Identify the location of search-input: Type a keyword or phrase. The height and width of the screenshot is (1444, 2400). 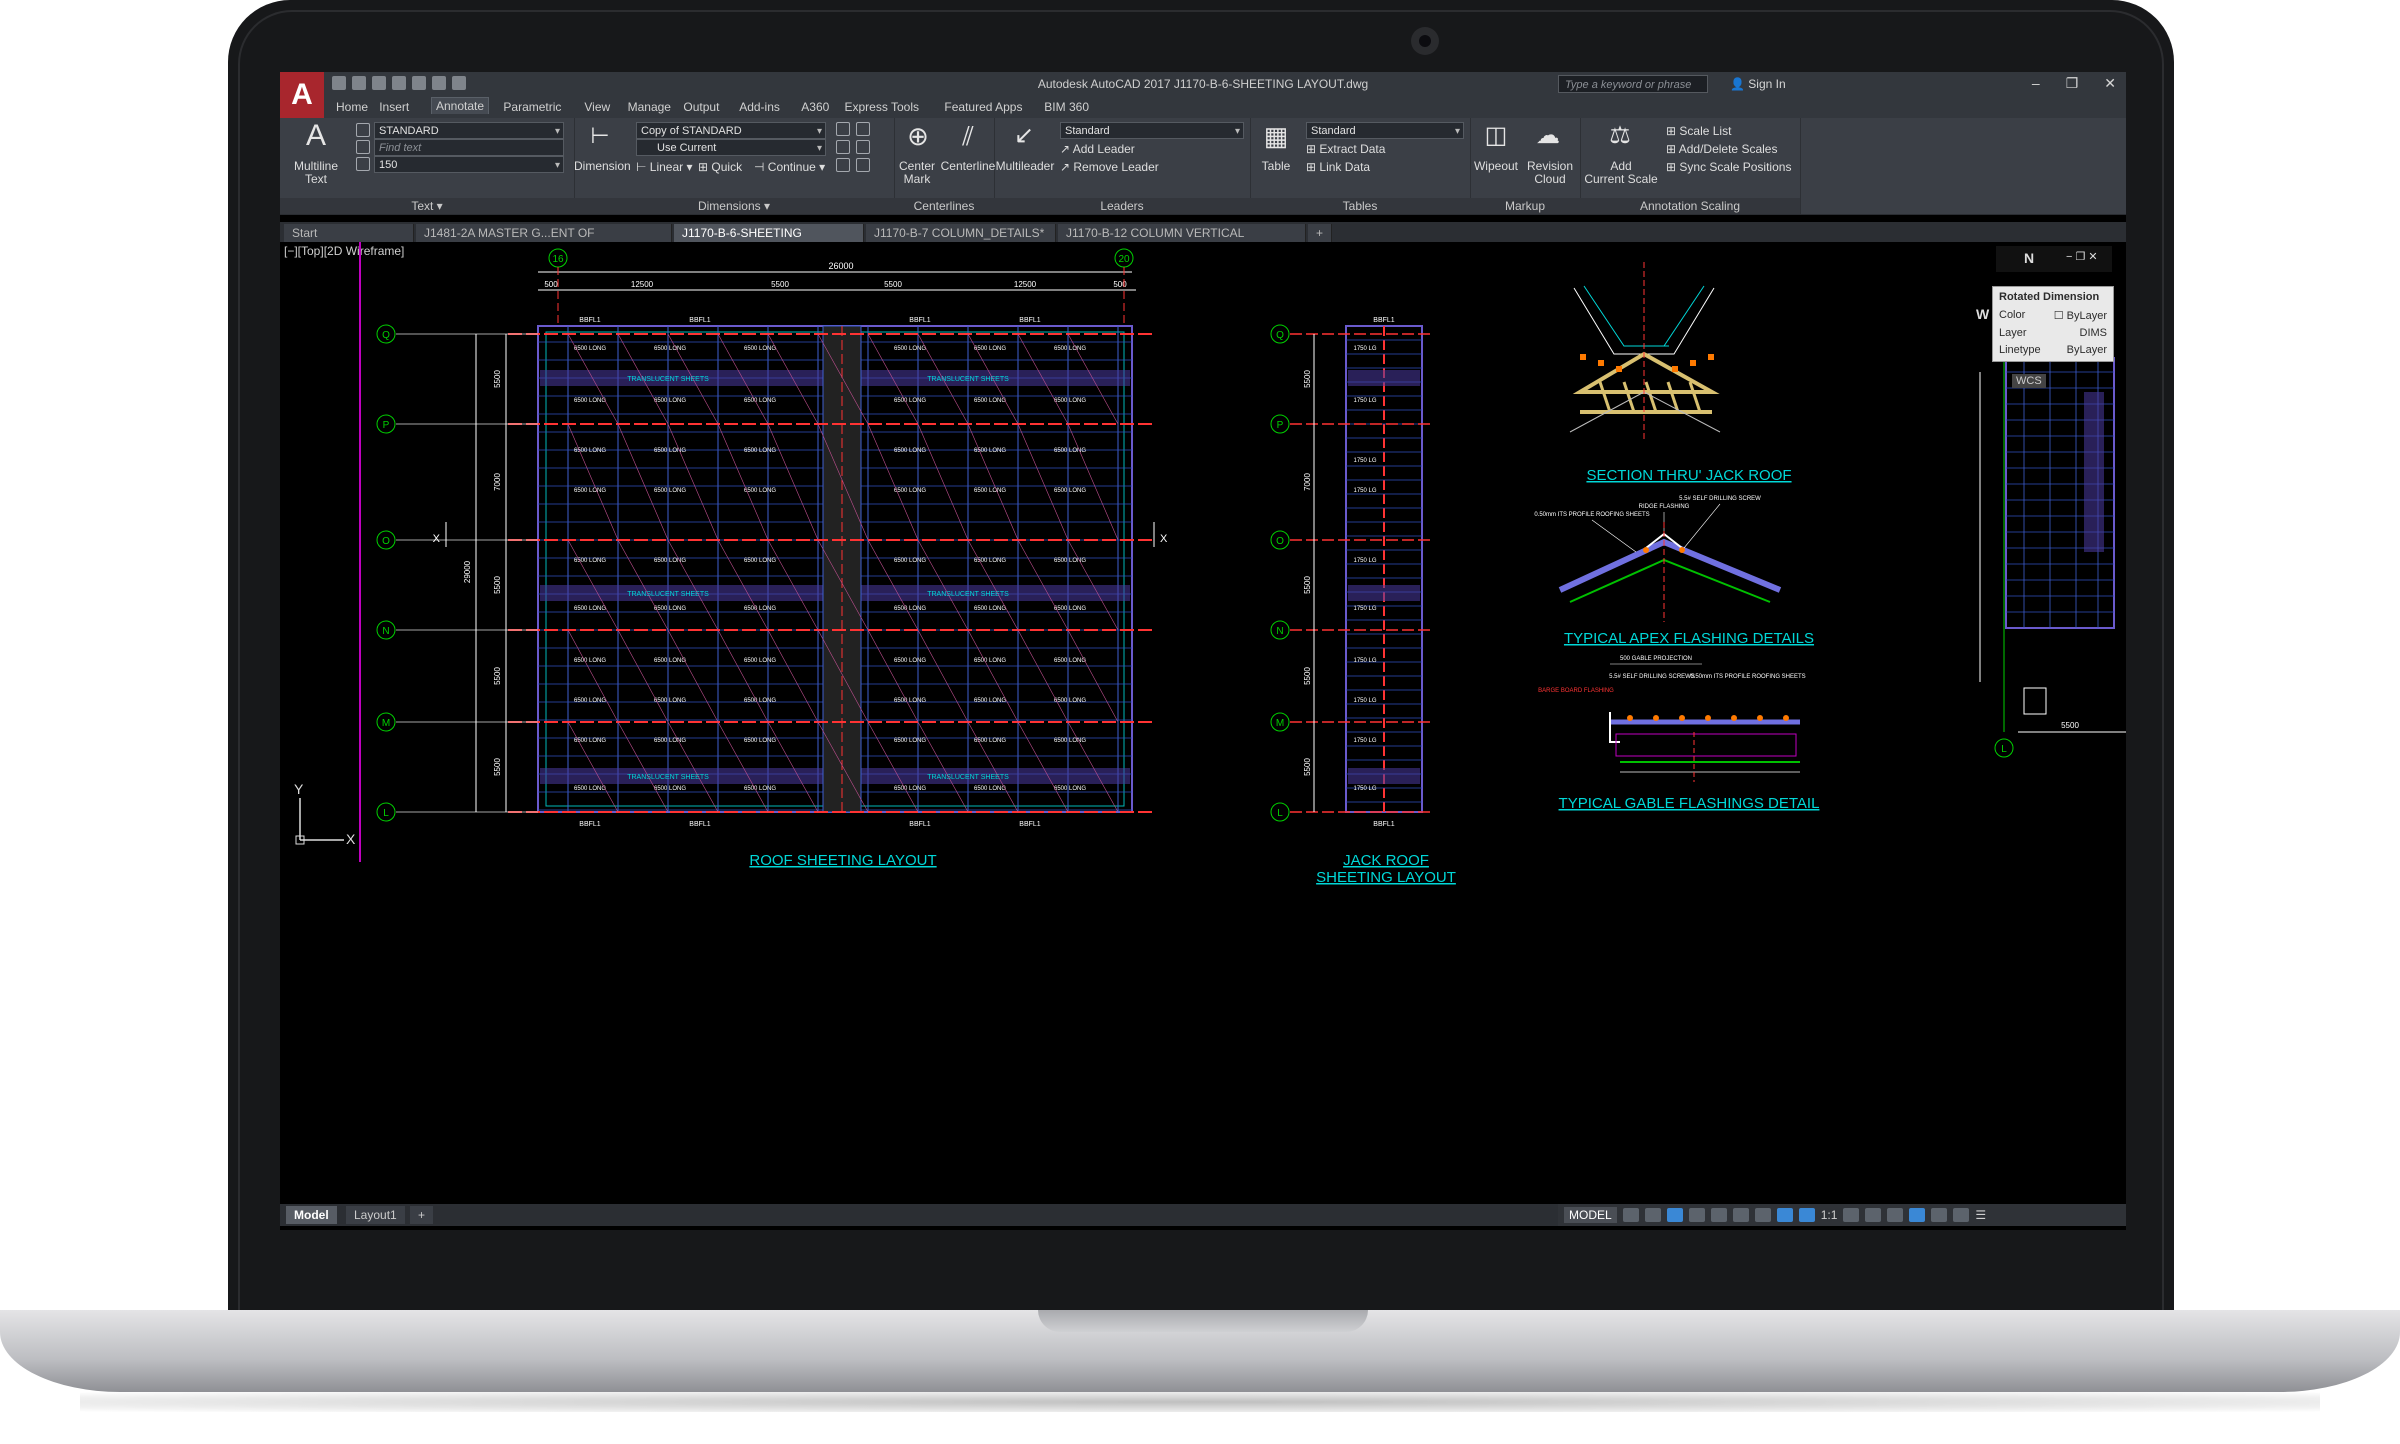
(1633, 84).